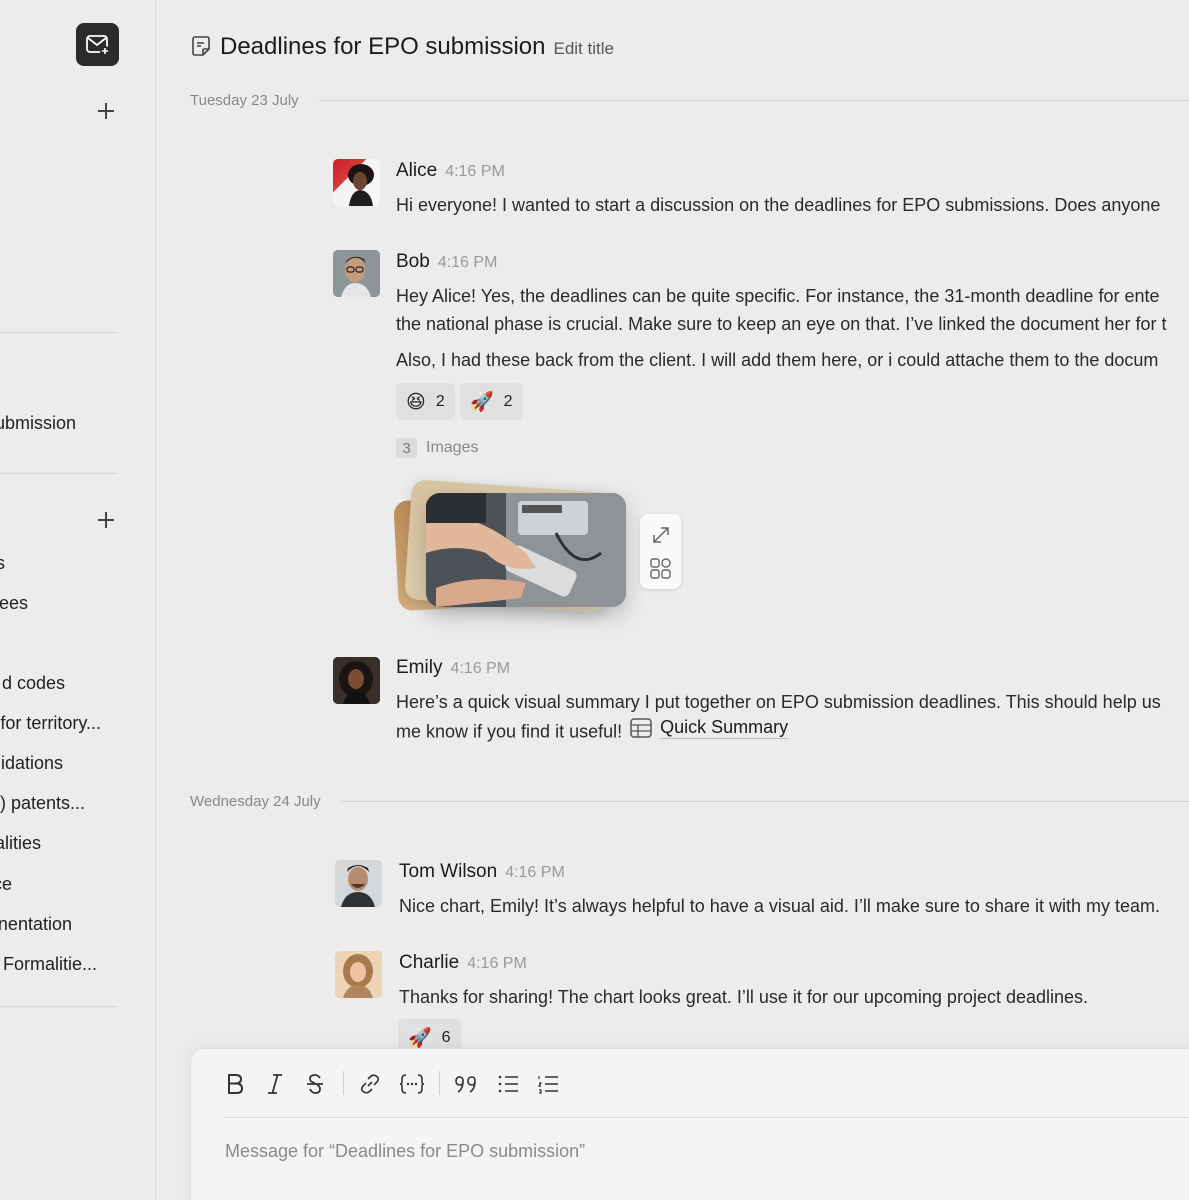 The image size is (1189, 1200). What do you see at coordinates (419, 667) in the screenshot?
I see `author-name: Emily` at bounding box center [419, 667].